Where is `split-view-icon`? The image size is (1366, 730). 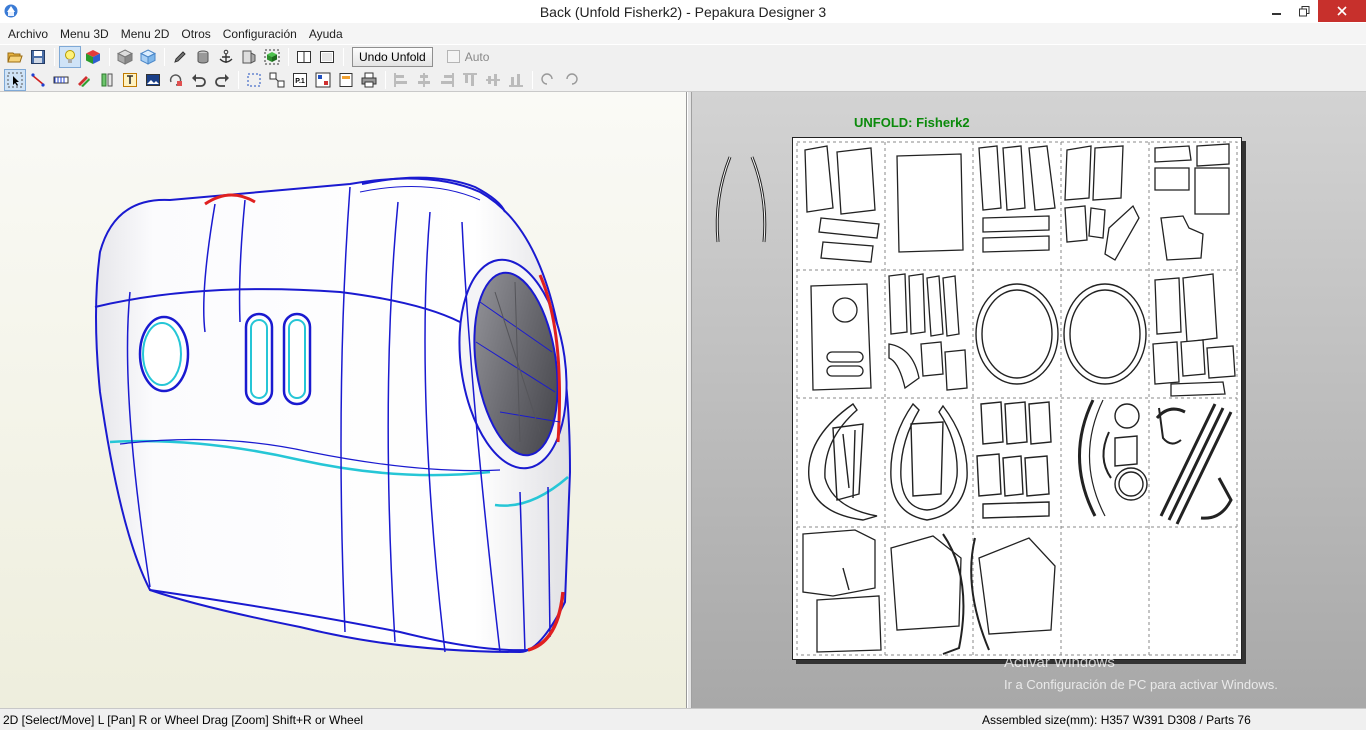
split-view-icon is located at coordinates (304, 56).